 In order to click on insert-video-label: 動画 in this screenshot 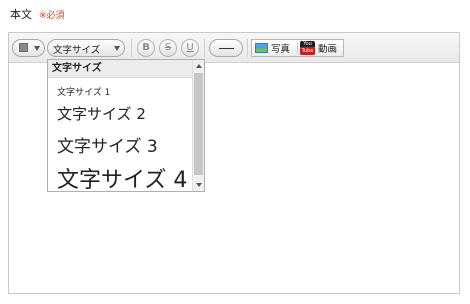, I will do `click(328, 49)`.